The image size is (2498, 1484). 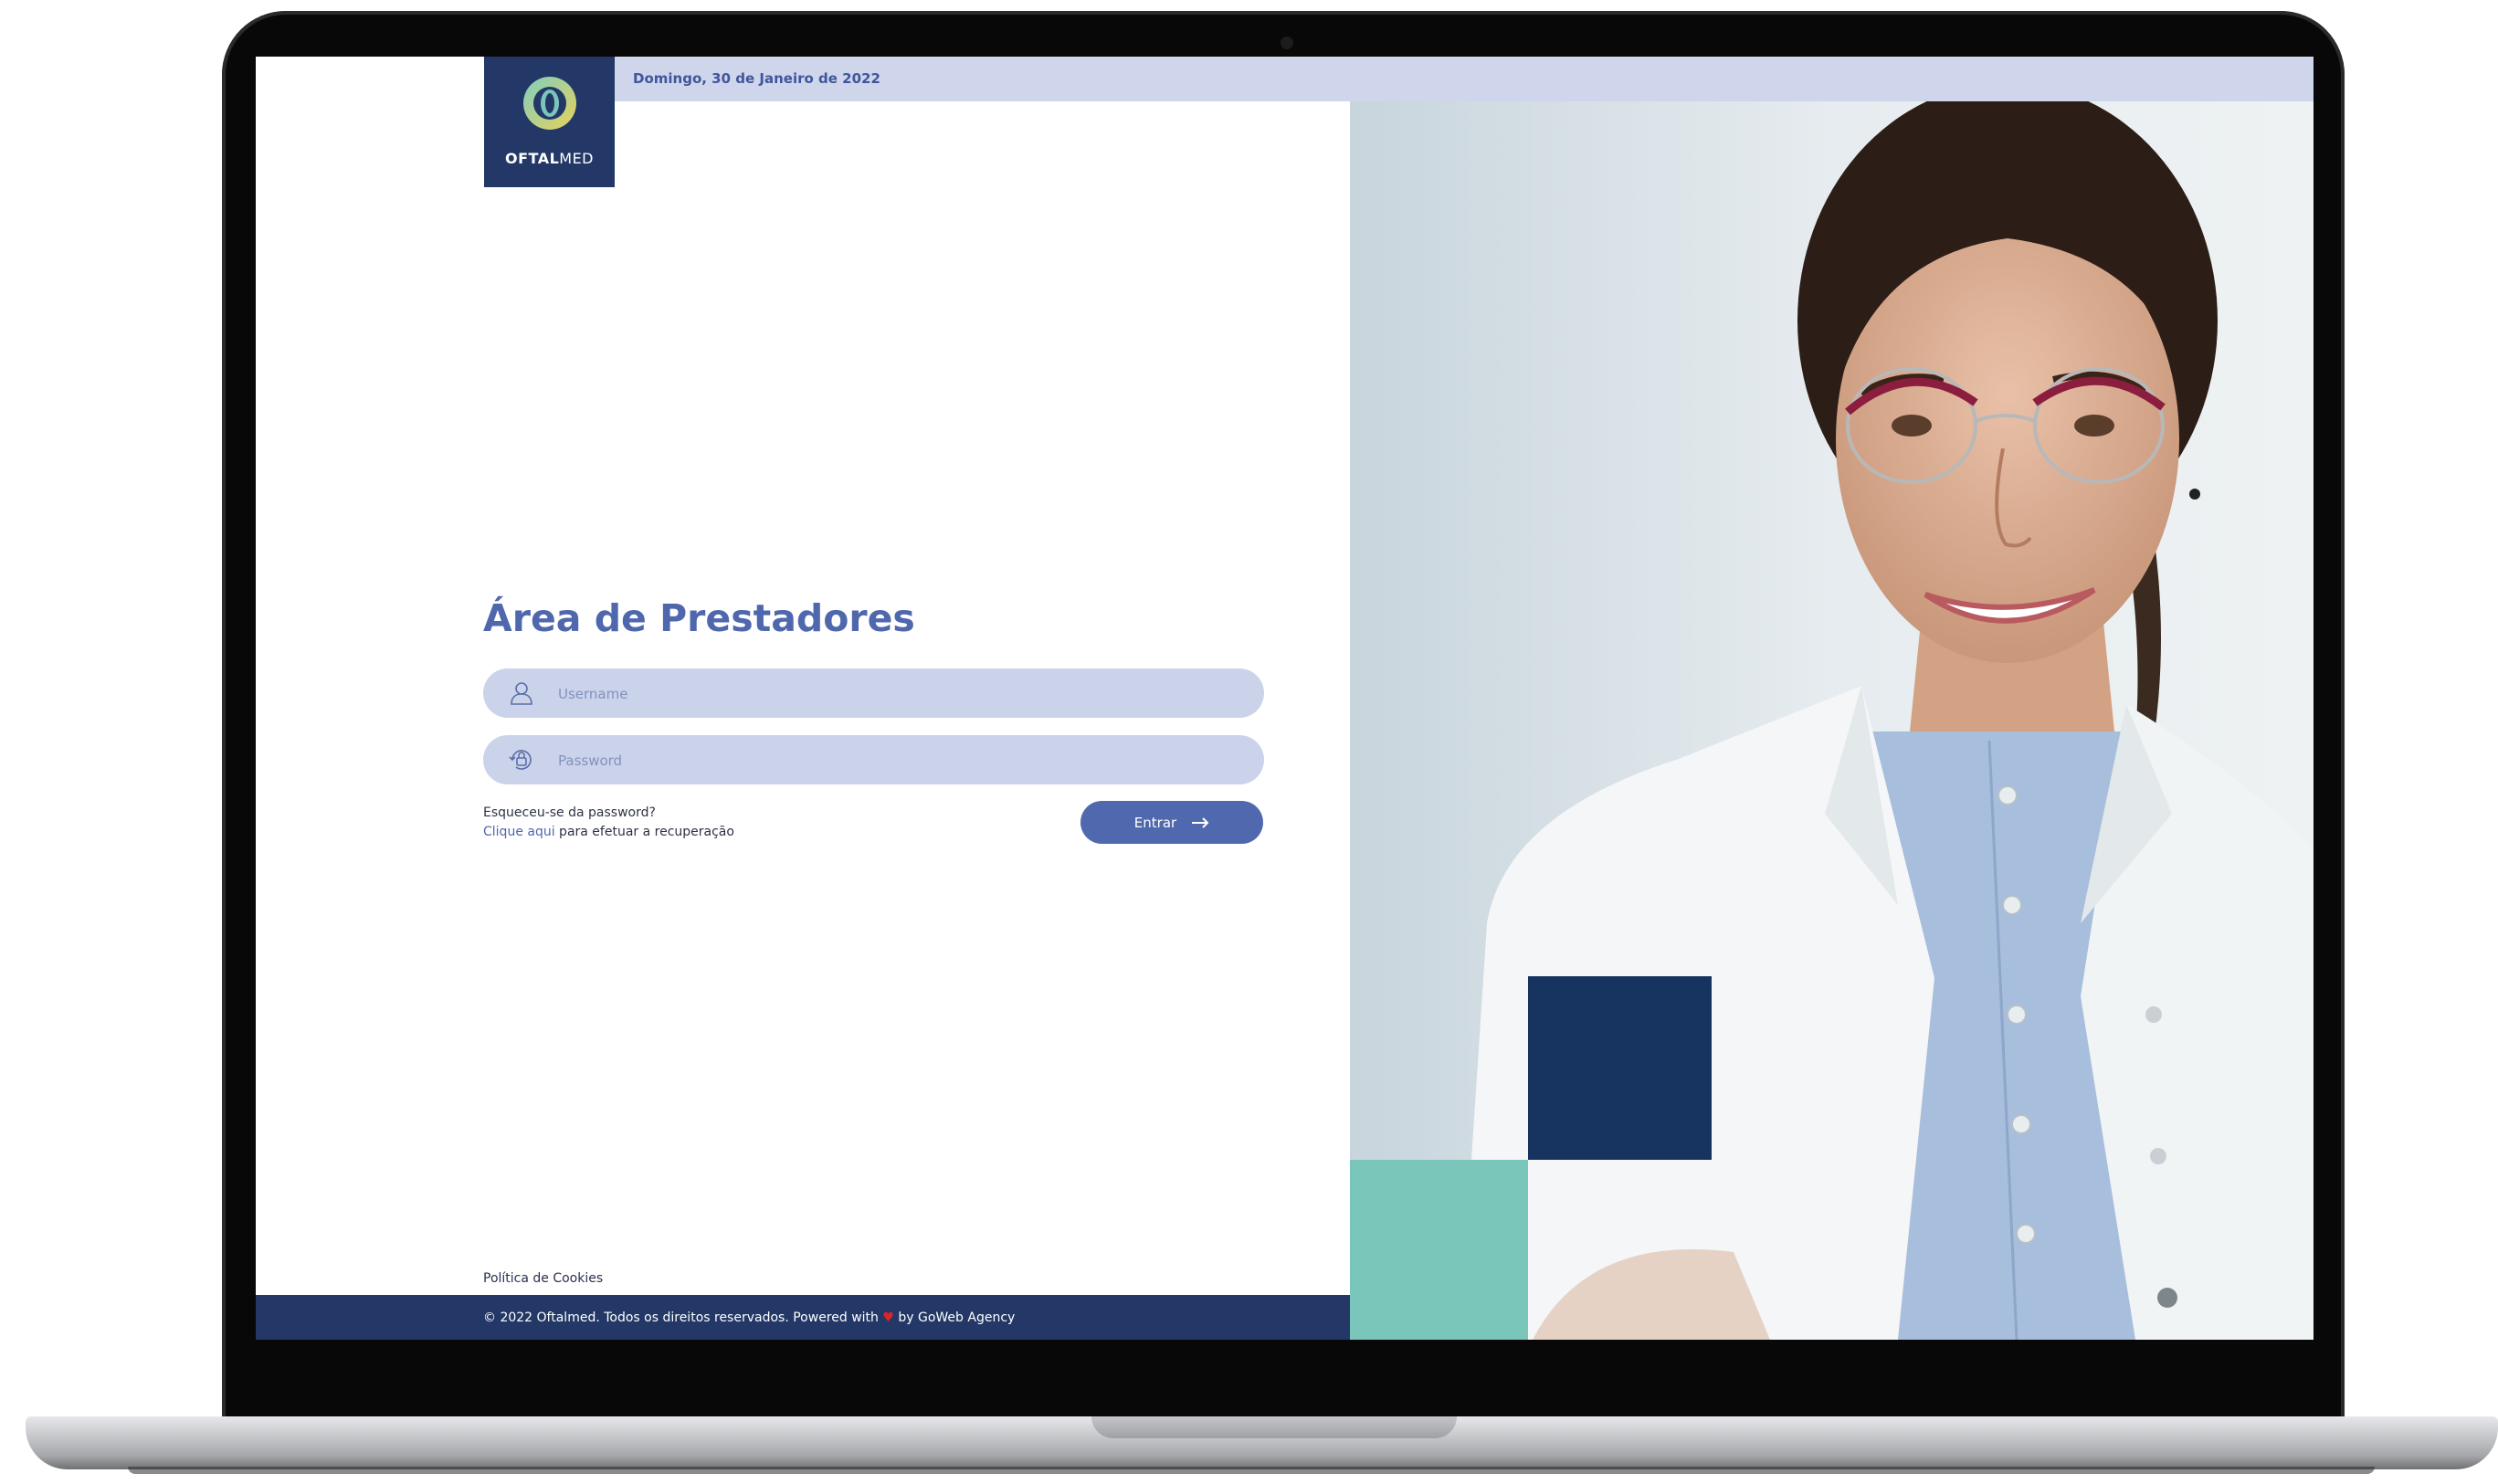 I want to click on cookie-policy-link: Política de Cookies, so click(x=543, y=1278).